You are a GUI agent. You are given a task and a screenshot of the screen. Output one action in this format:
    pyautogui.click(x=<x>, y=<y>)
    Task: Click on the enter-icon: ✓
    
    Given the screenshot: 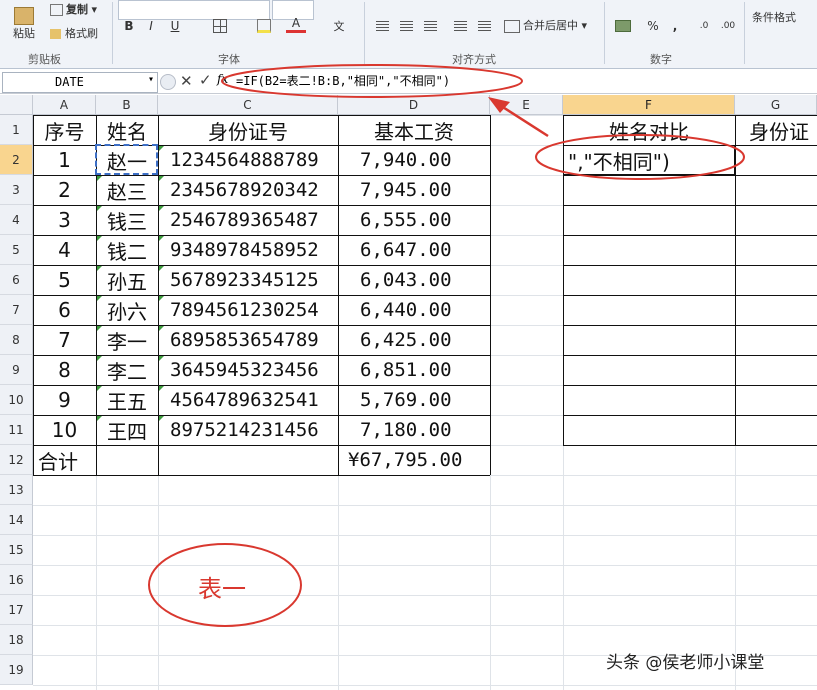 What is the action you would take?
    pyautogui.click(x=205, y=80)
    